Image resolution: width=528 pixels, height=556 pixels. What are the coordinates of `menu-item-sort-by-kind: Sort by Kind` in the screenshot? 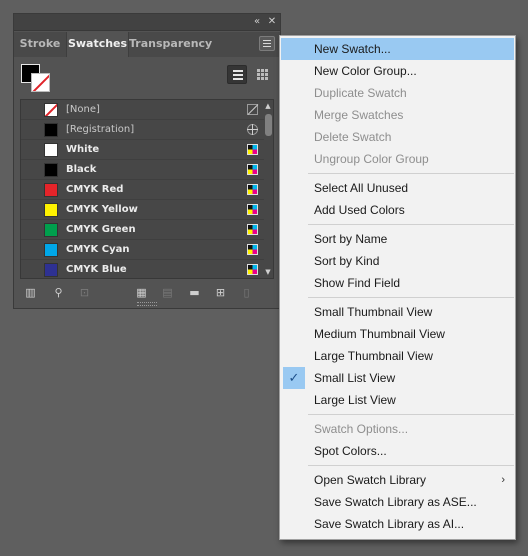 It's located at (397, 261).